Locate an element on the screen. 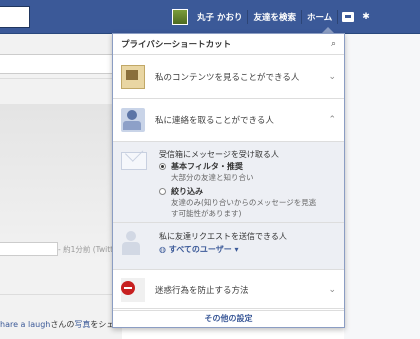  radio-strict-filter is located at coordinates (162, 191).